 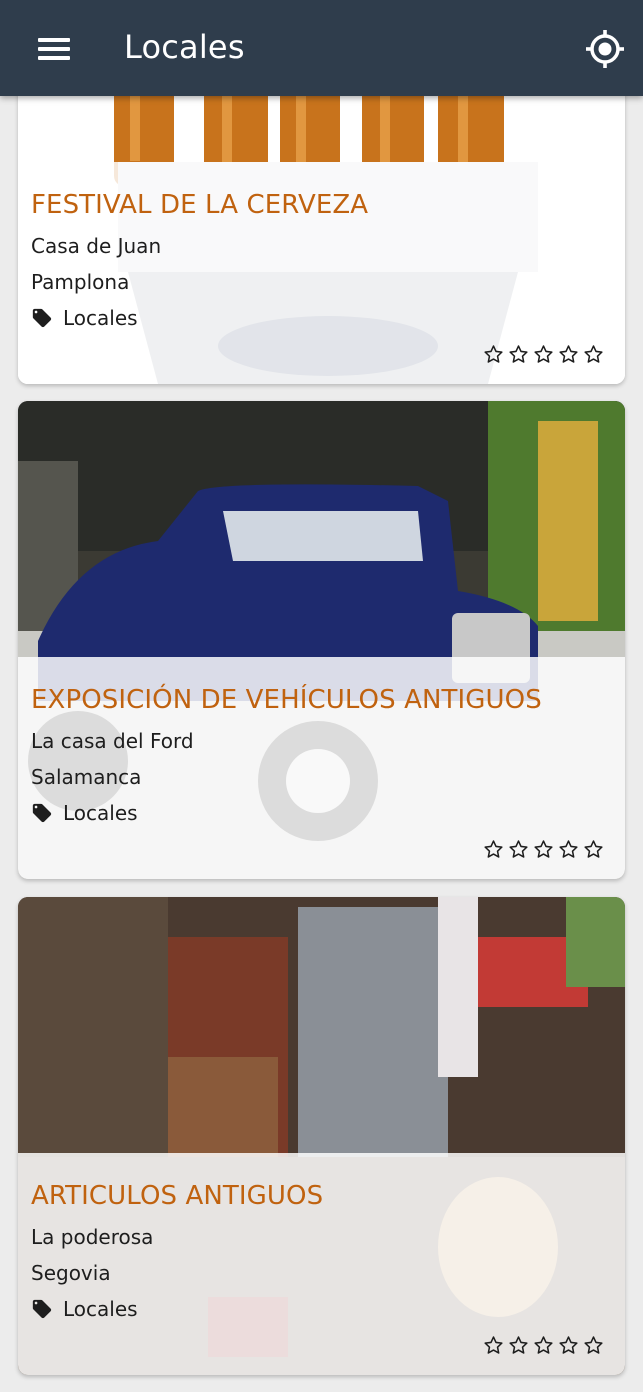 What do you see at coordinates (96, 246) in the screenshot?
I see `event-venue: Casa de Juan` at bounding box center [96, 246].